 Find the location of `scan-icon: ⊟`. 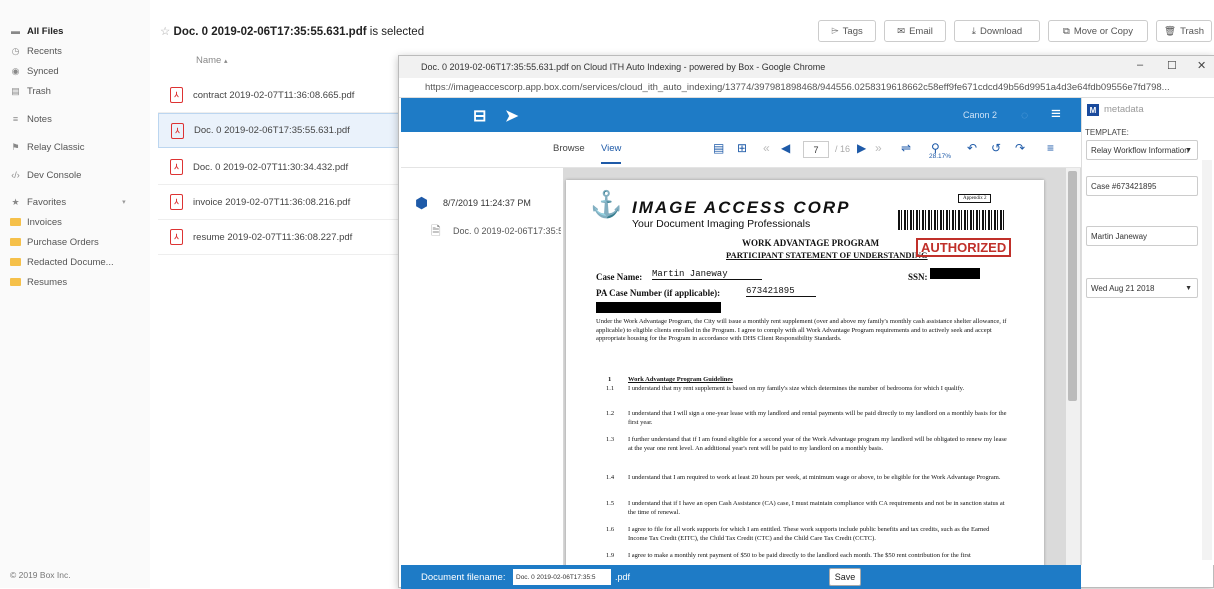

scan-icon: ⊟ is located at coordinates (479, 116).